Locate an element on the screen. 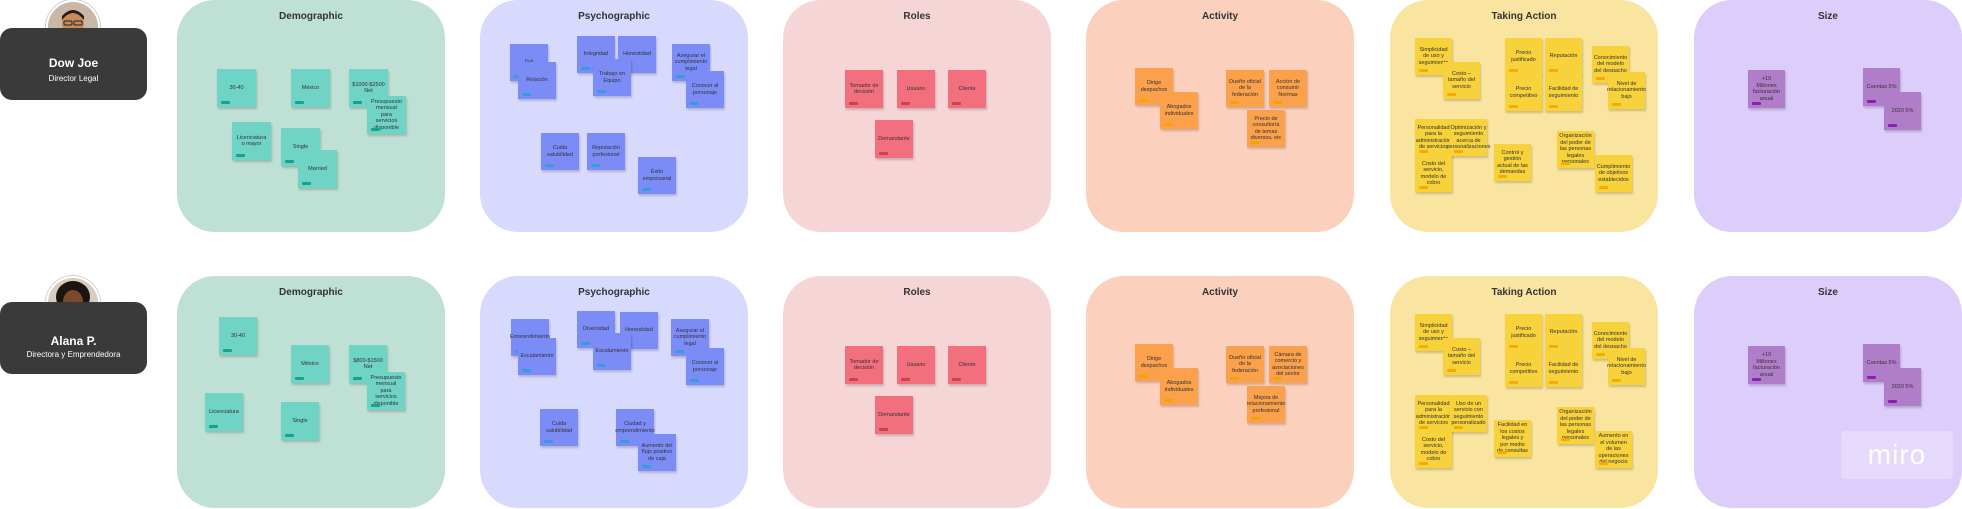  miro-logo: miro is located at coordinates (1897, 455).